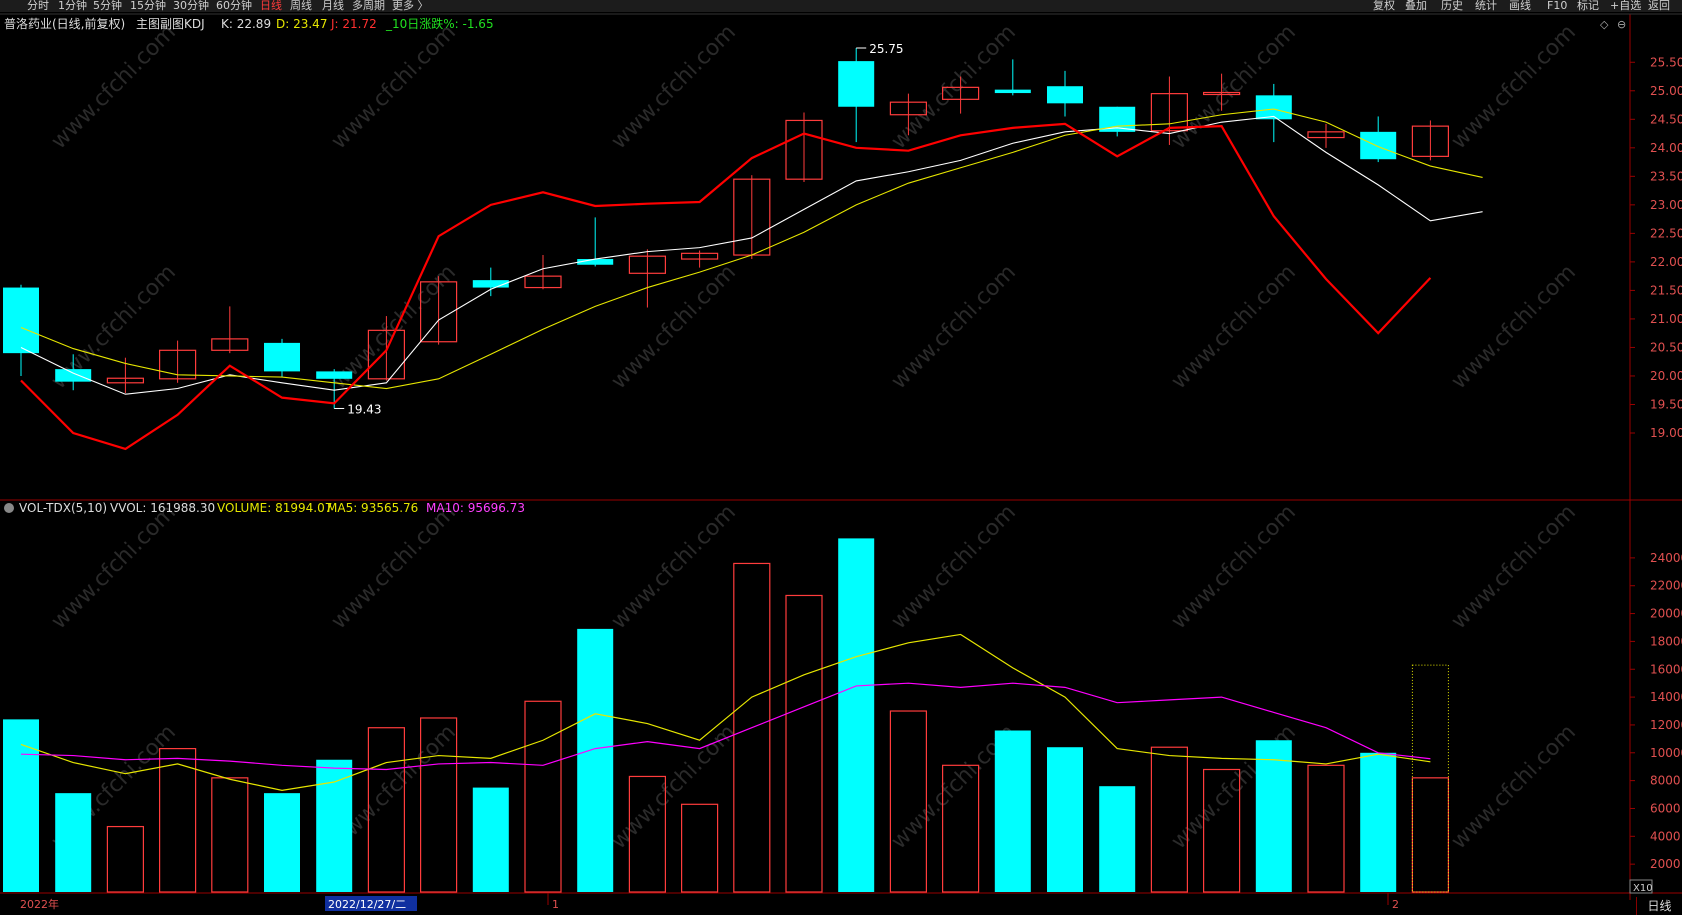 This screenshot has width=1682, height=915. What do you see at coordinates (1514, 327) in the screenshot?
I see `watermark-11: www.cfchi.com` at bounding box center [1514, 327].